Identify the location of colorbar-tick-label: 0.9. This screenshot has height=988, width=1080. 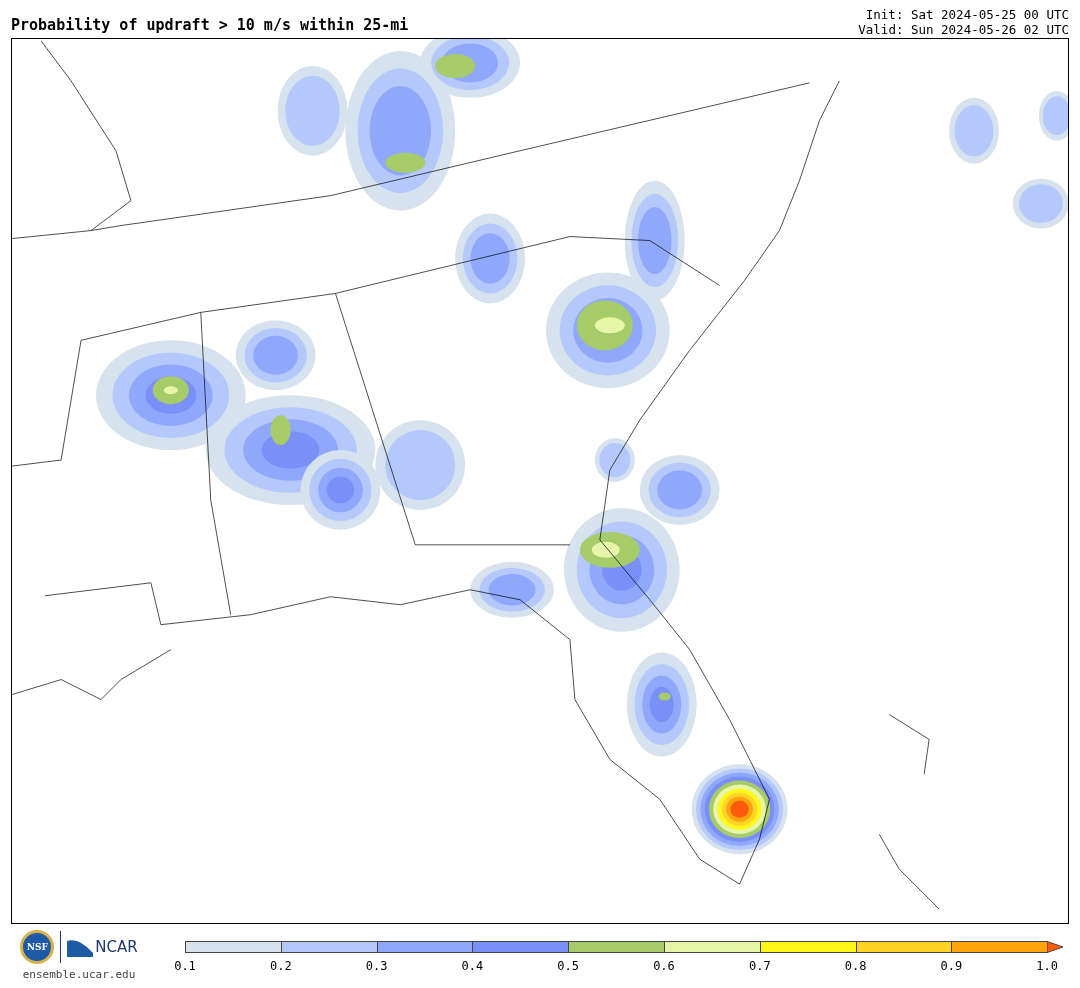
(951, 966).